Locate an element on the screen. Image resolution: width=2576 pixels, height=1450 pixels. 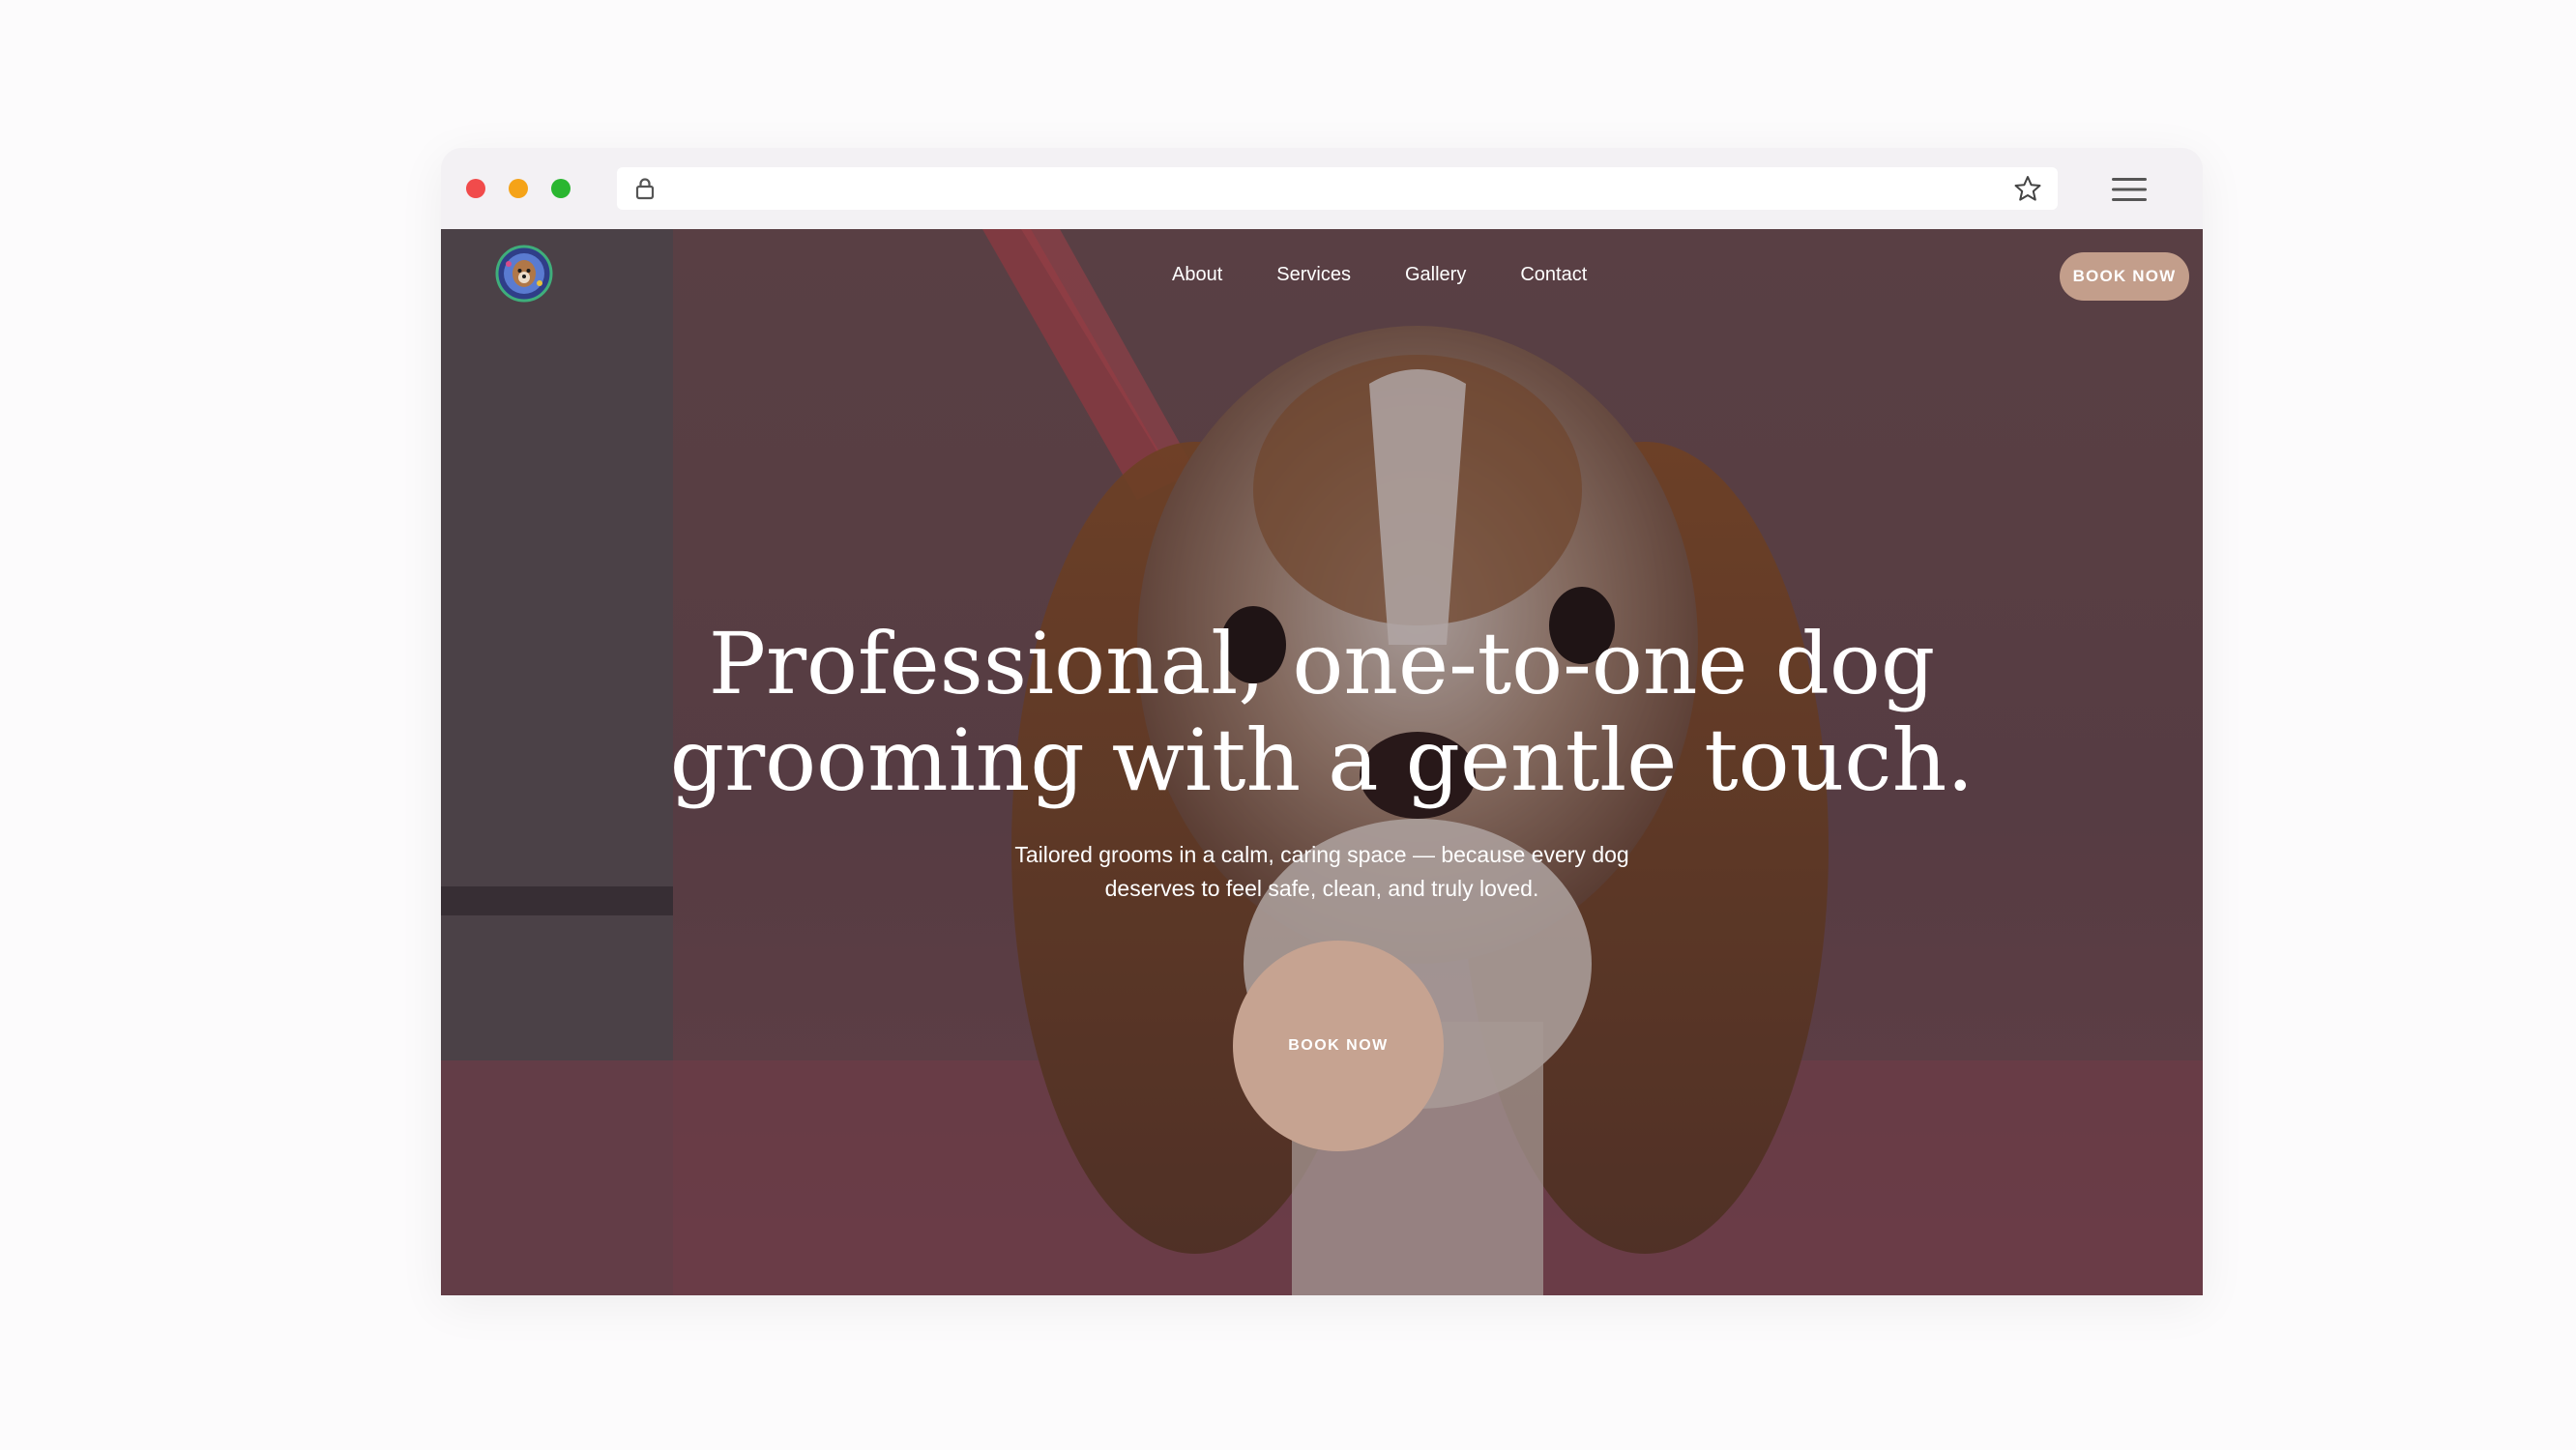
brand-logo is located at coordinates (524, 274).